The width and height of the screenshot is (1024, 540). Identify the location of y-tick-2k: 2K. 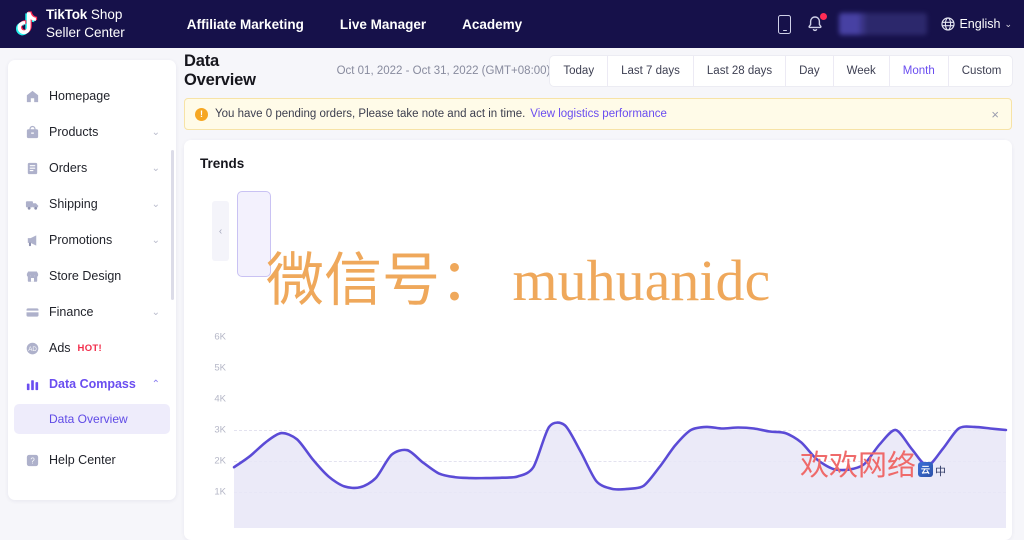
(220, 461).